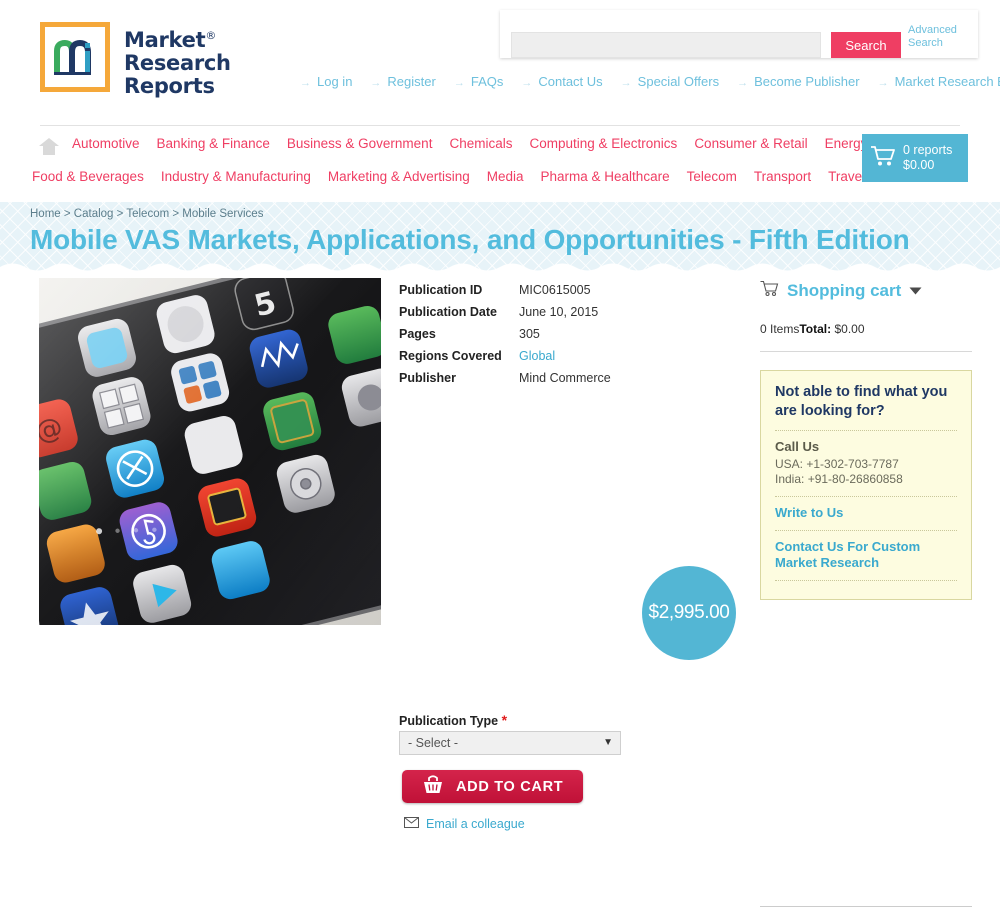 The image size is (1000, 907). Describe the element at coordinates (866, 45) in the screenshot. I see `search-button: Search` at that location.